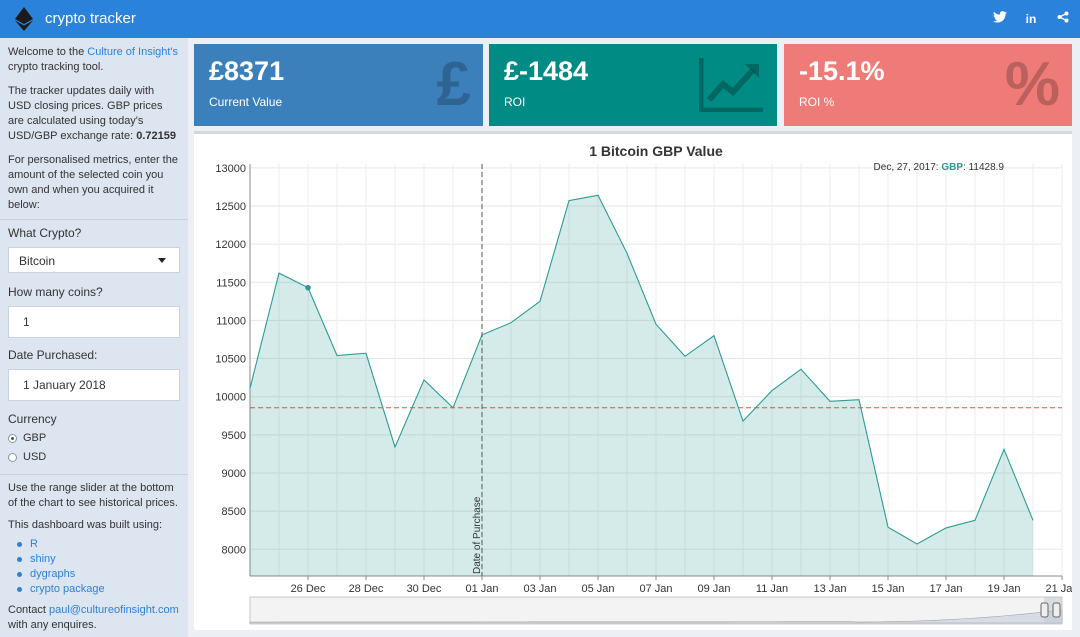 This screenshot has width=1080, height=637. What do you see at coordinates (43, 559) in the screenshot?
I see `shiny-link: shiny` at bounding box center [43, 559].